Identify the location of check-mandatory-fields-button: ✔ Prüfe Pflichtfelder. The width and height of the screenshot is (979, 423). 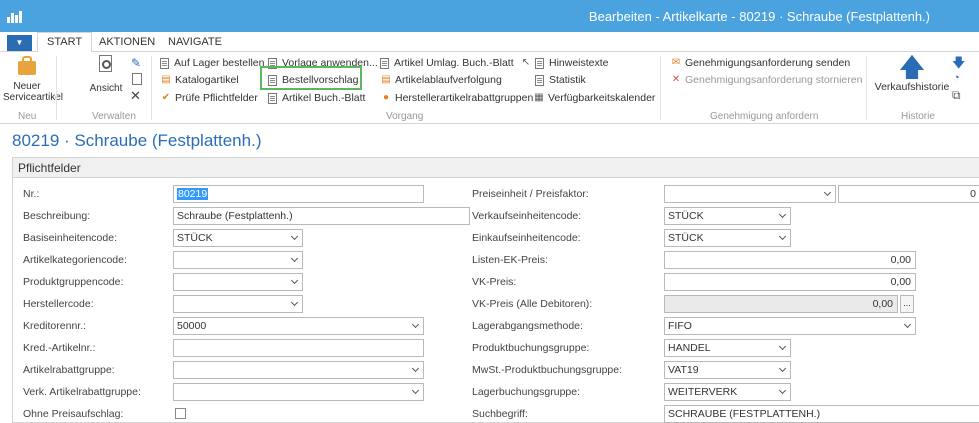
(209, 98).